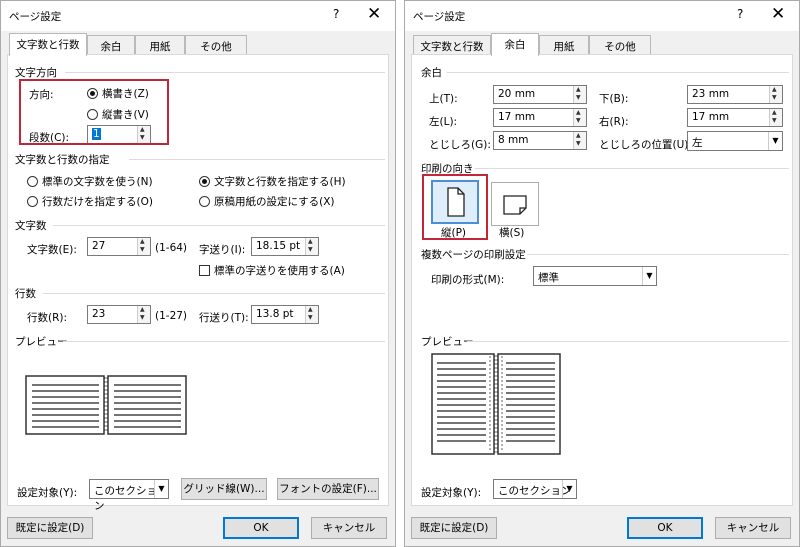 This screenshot has height=547, width=800. Describe the element at coordinates (431, 73) in the screenshot. I see `section-margins: 余白` at that location.